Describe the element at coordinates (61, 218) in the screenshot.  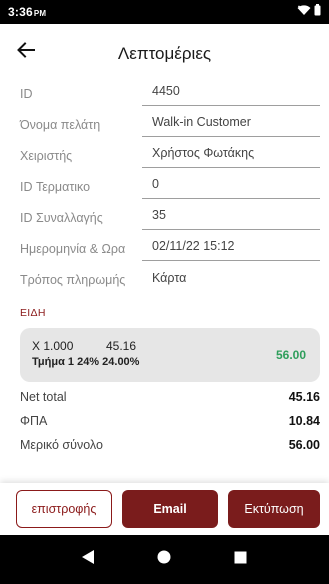
I see `detail-label: ID Συναλλαγής` at that location.